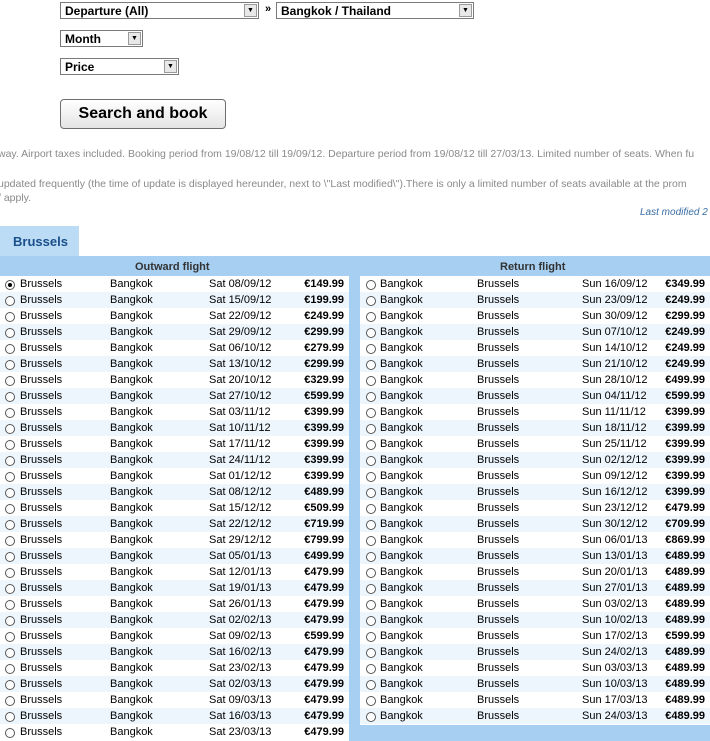 Image resolution: width=710 pixels, height=741 pixels. I want to click on outward-flight-row: Brussels Bangkok Sat 15/09/12 €199.99, so click(174, 300).